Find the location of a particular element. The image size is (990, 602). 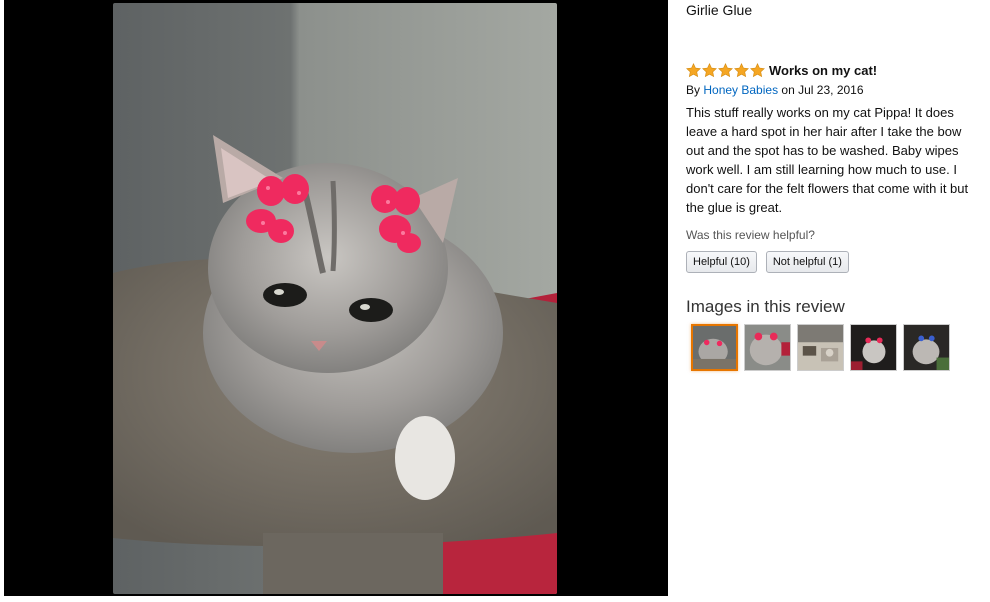

helpful-button: Helpful (10) is located at coordinates (721, 262).